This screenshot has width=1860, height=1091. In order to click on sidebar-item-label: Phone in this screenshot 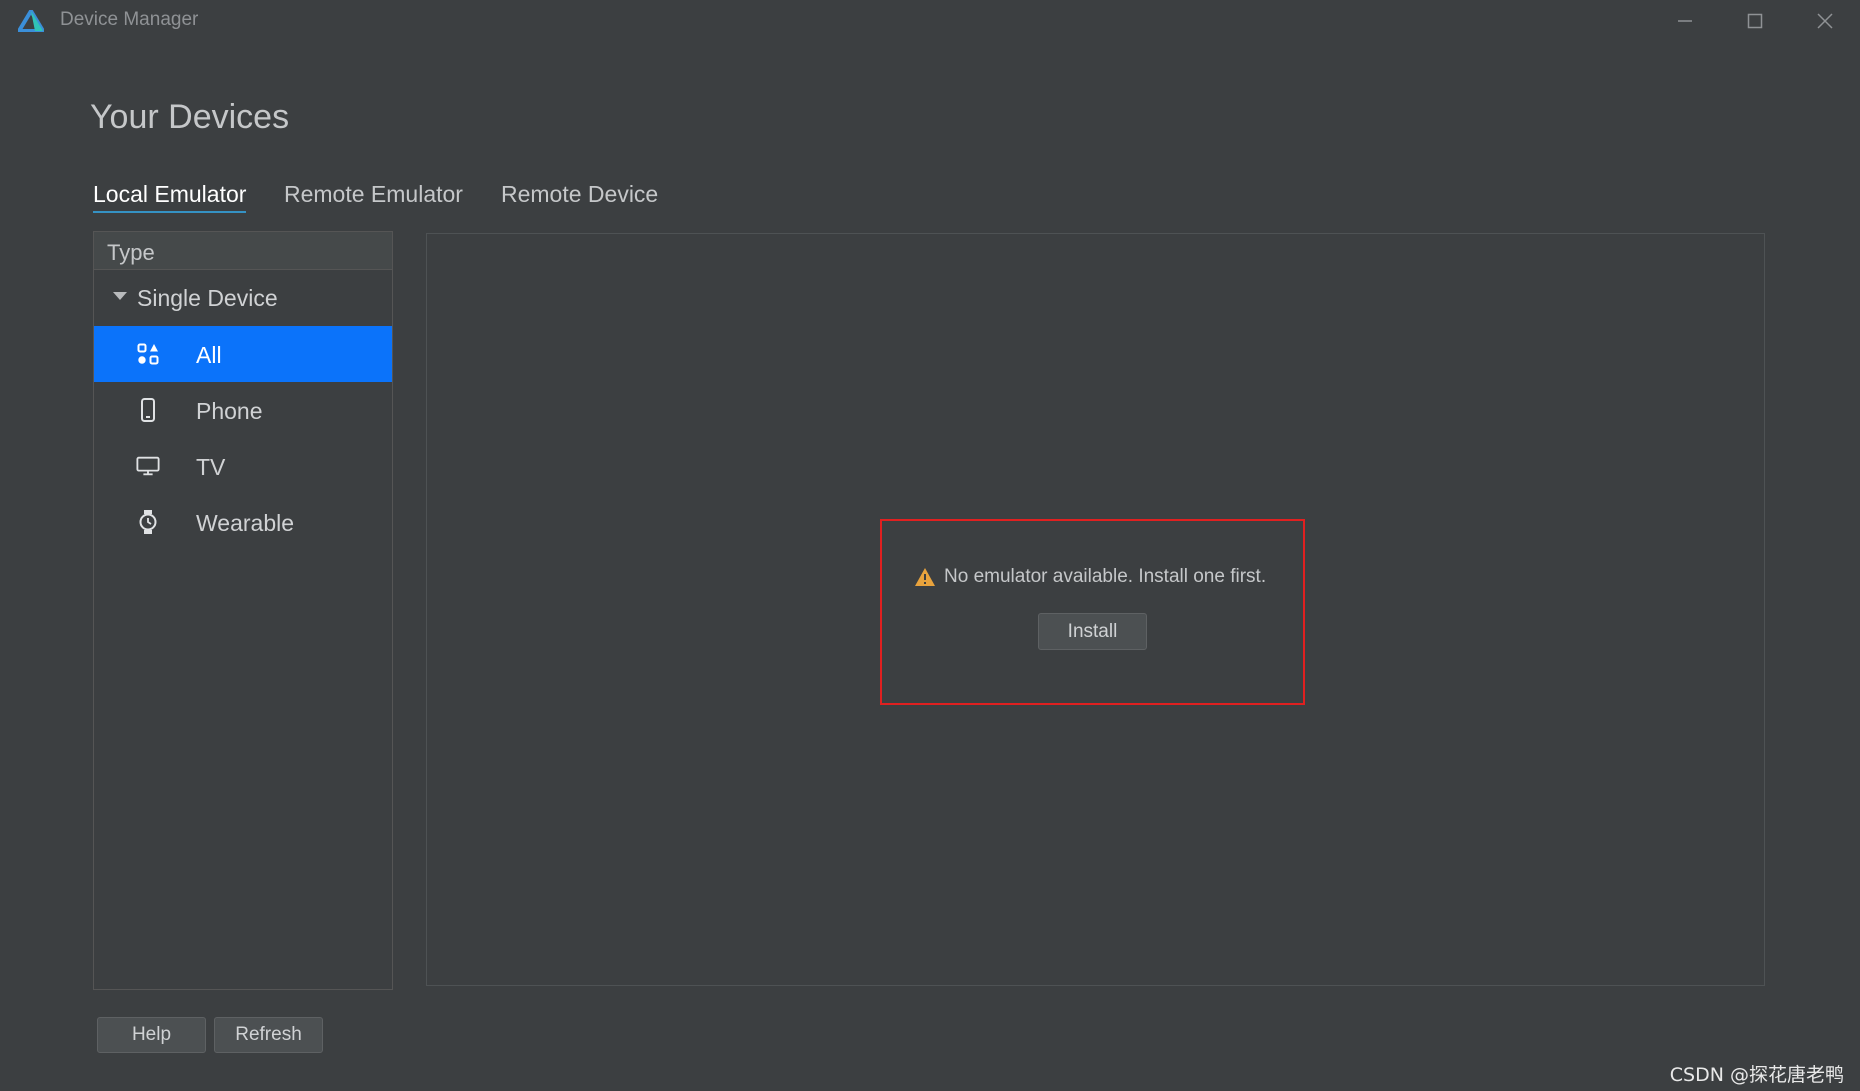, I will do `click(229, 411)`.